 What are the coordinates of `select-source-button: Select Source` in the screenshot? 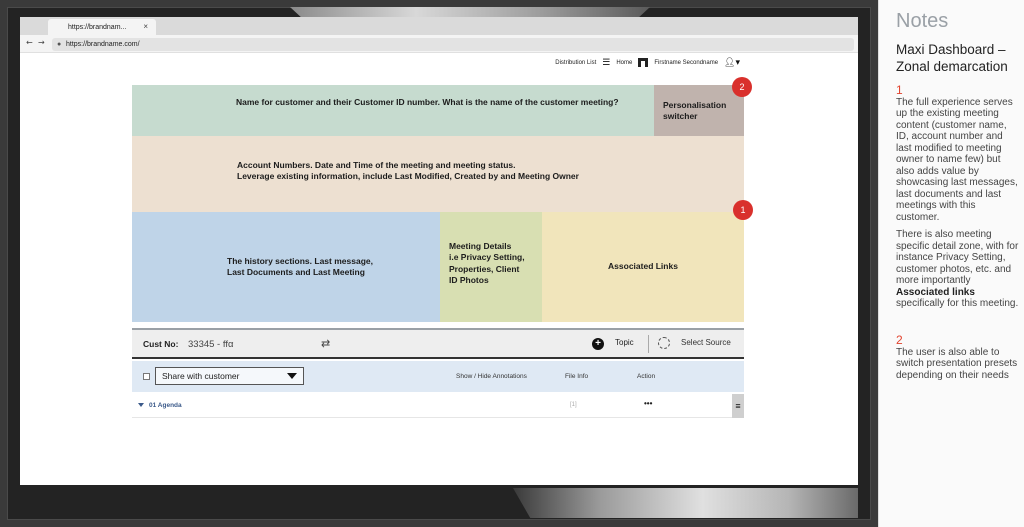 It's located at (706, 342).